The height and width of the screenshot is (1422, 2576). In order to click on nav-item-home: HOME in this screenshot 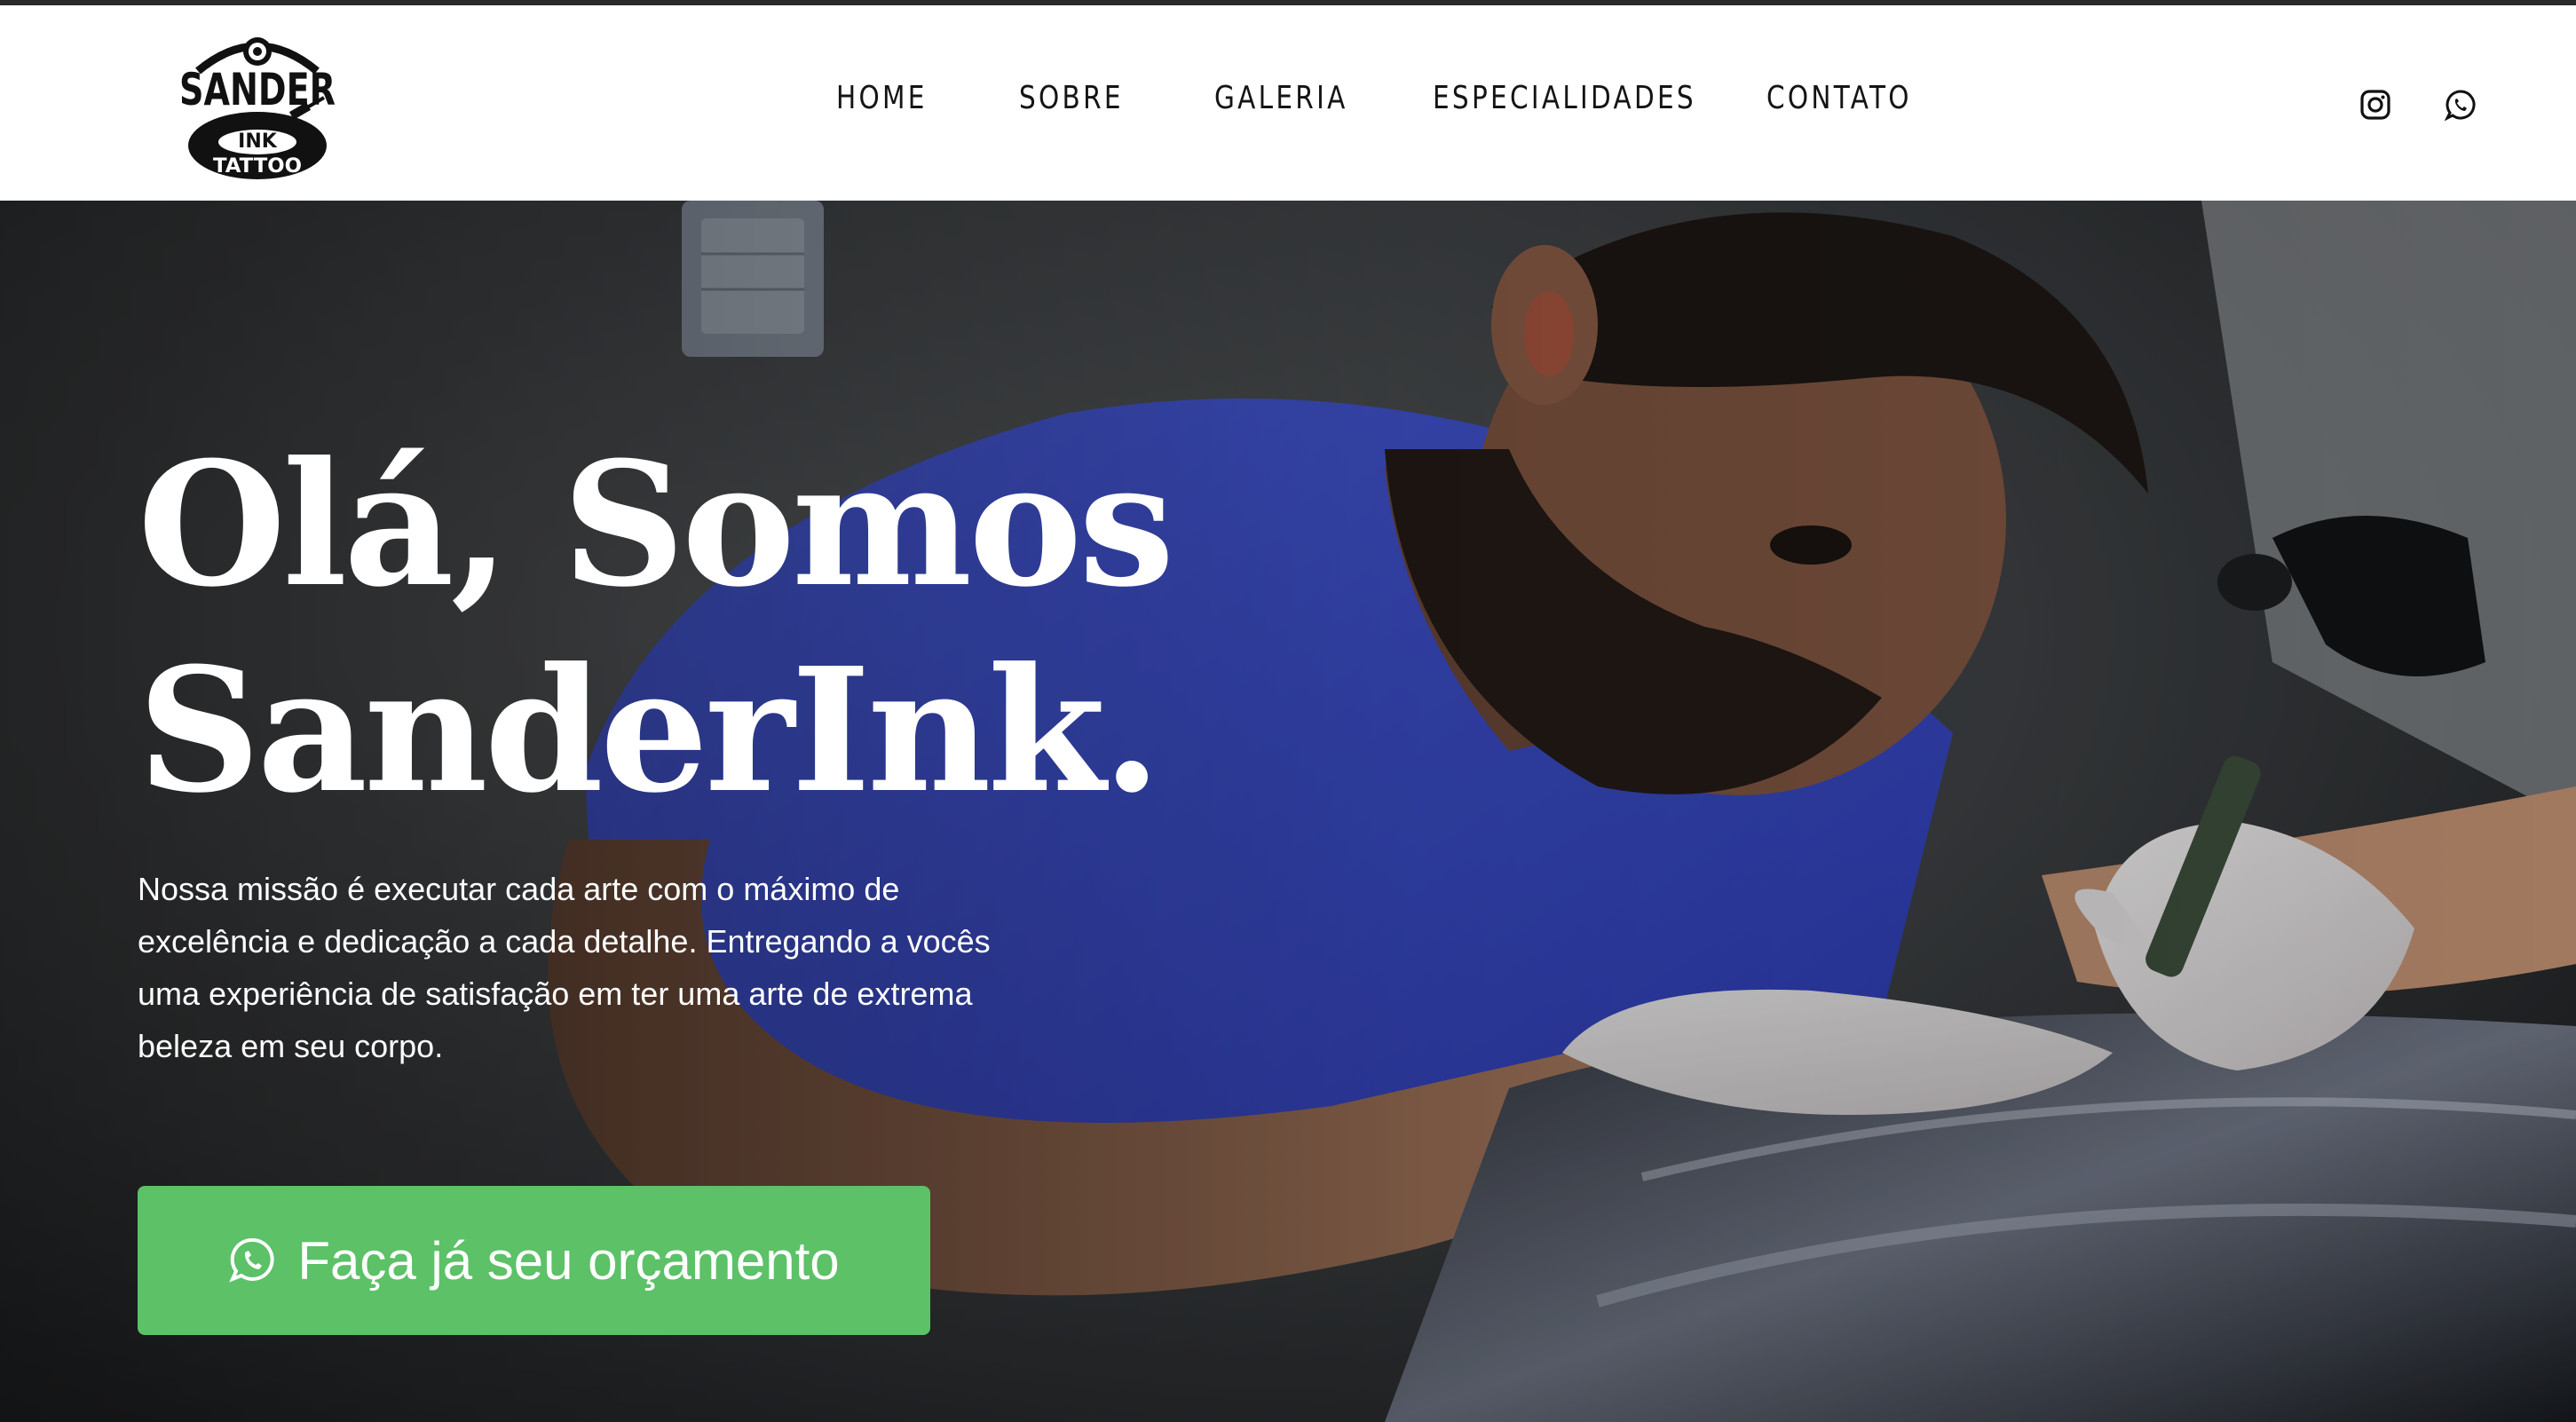, I will do `click(882, 98)`.